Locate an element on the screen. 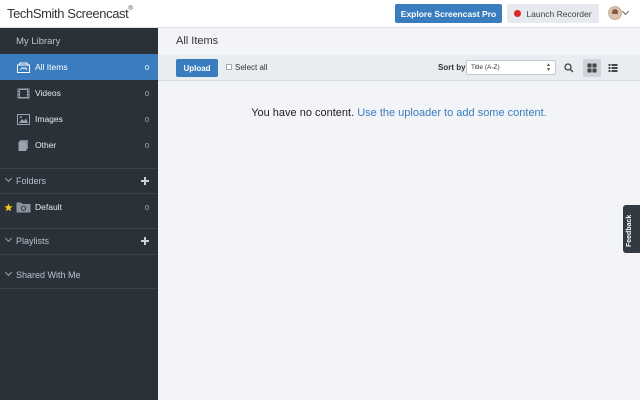 This screenshot has height=400, width=640. launch-button-label: Launch Recorder is located at coordinates (559, 13).